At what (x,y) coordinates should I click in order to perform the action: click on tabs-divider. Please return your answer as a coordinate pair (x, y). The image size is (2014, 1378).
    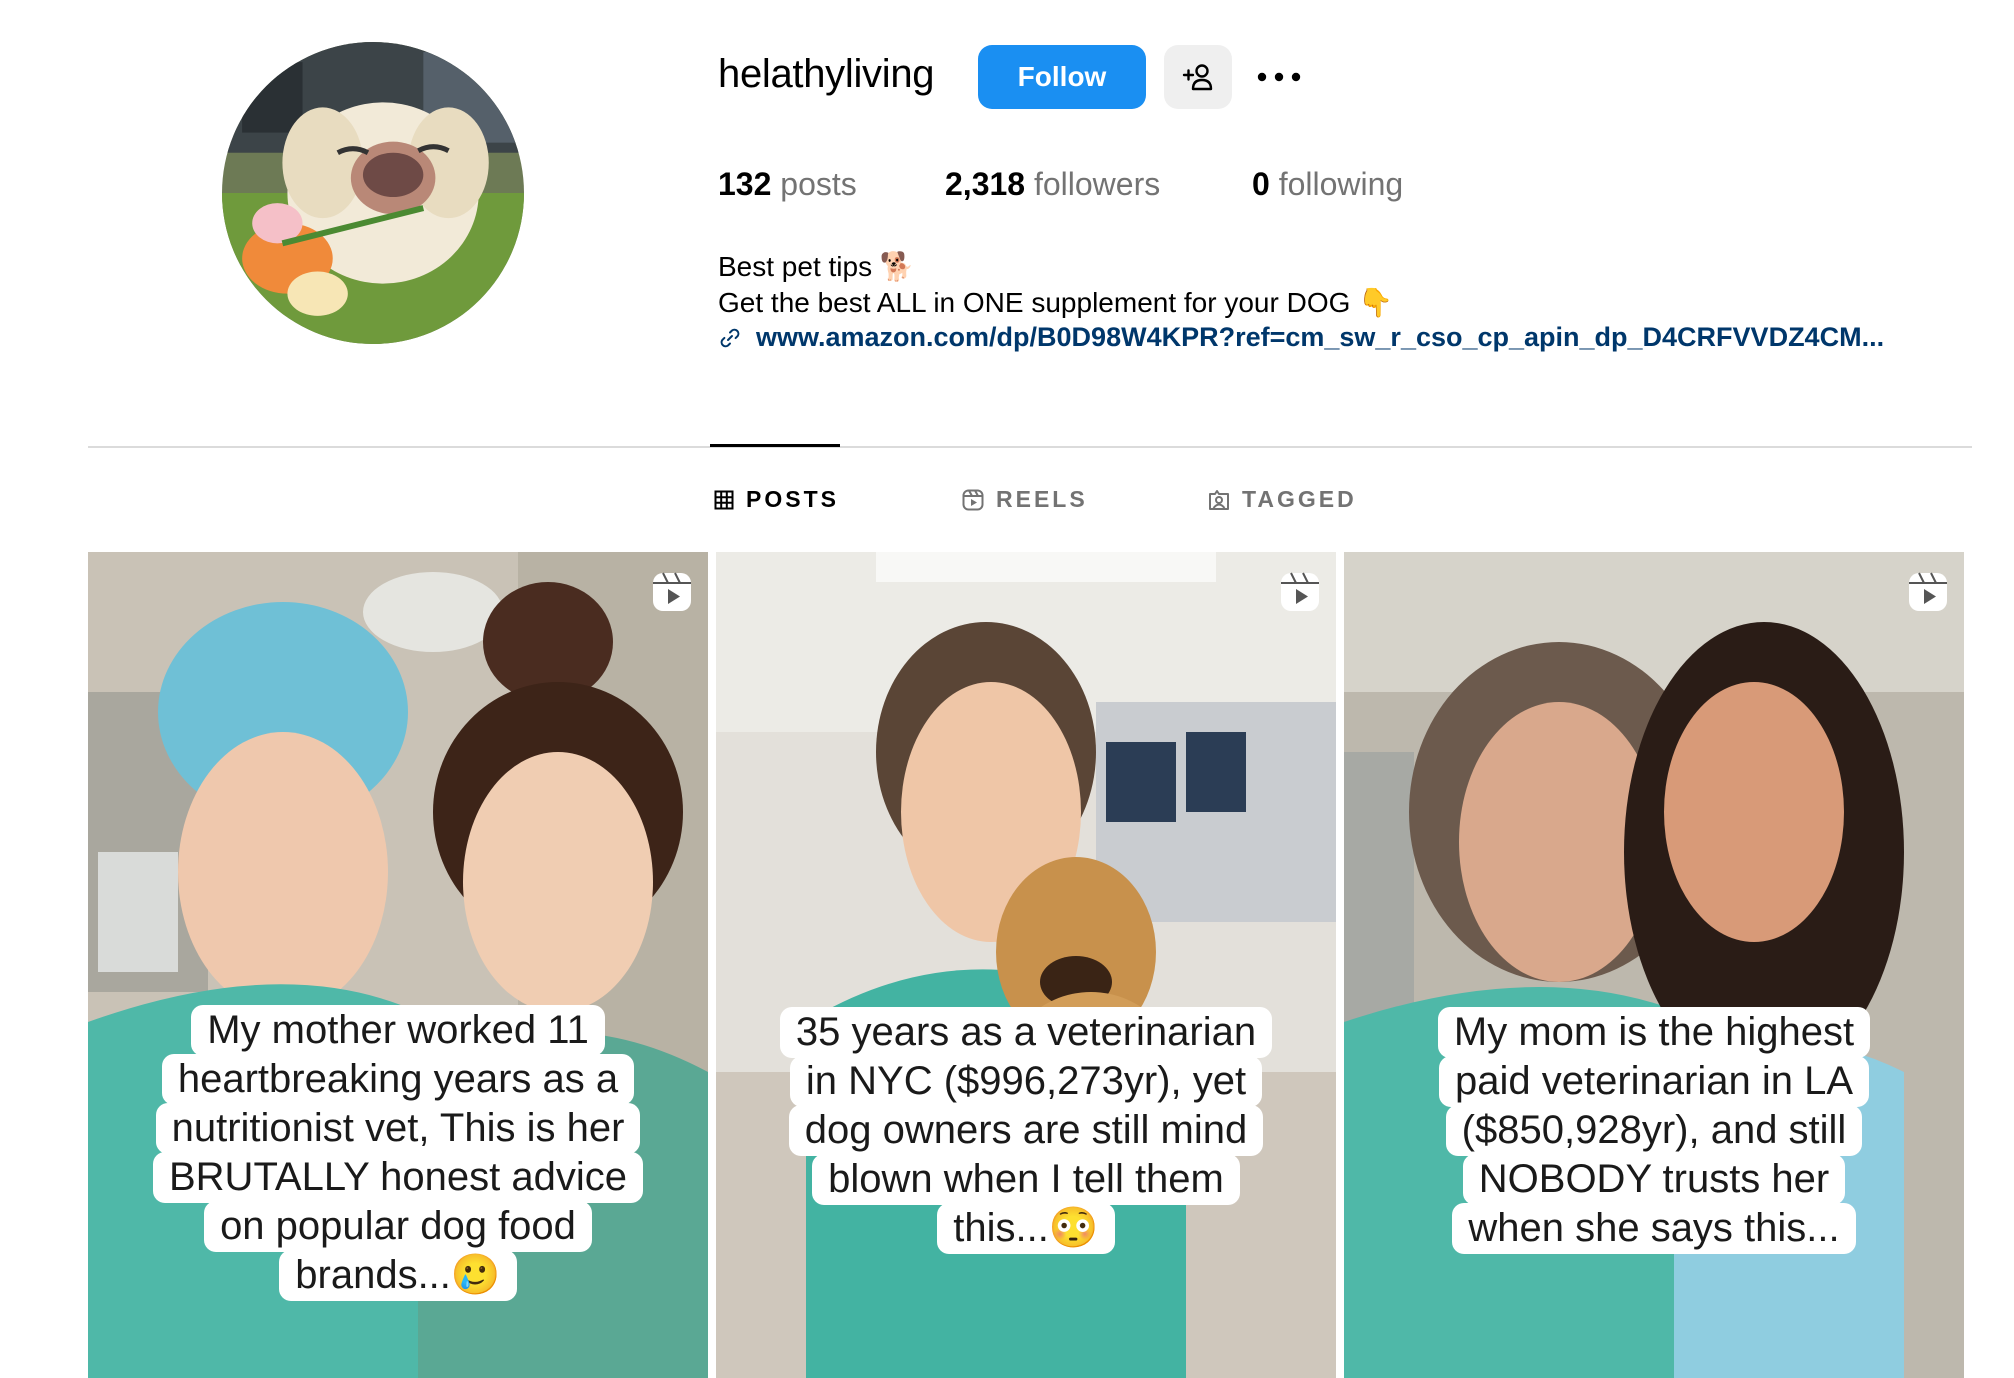
    Looking at the image, I should click on (1030, 447).